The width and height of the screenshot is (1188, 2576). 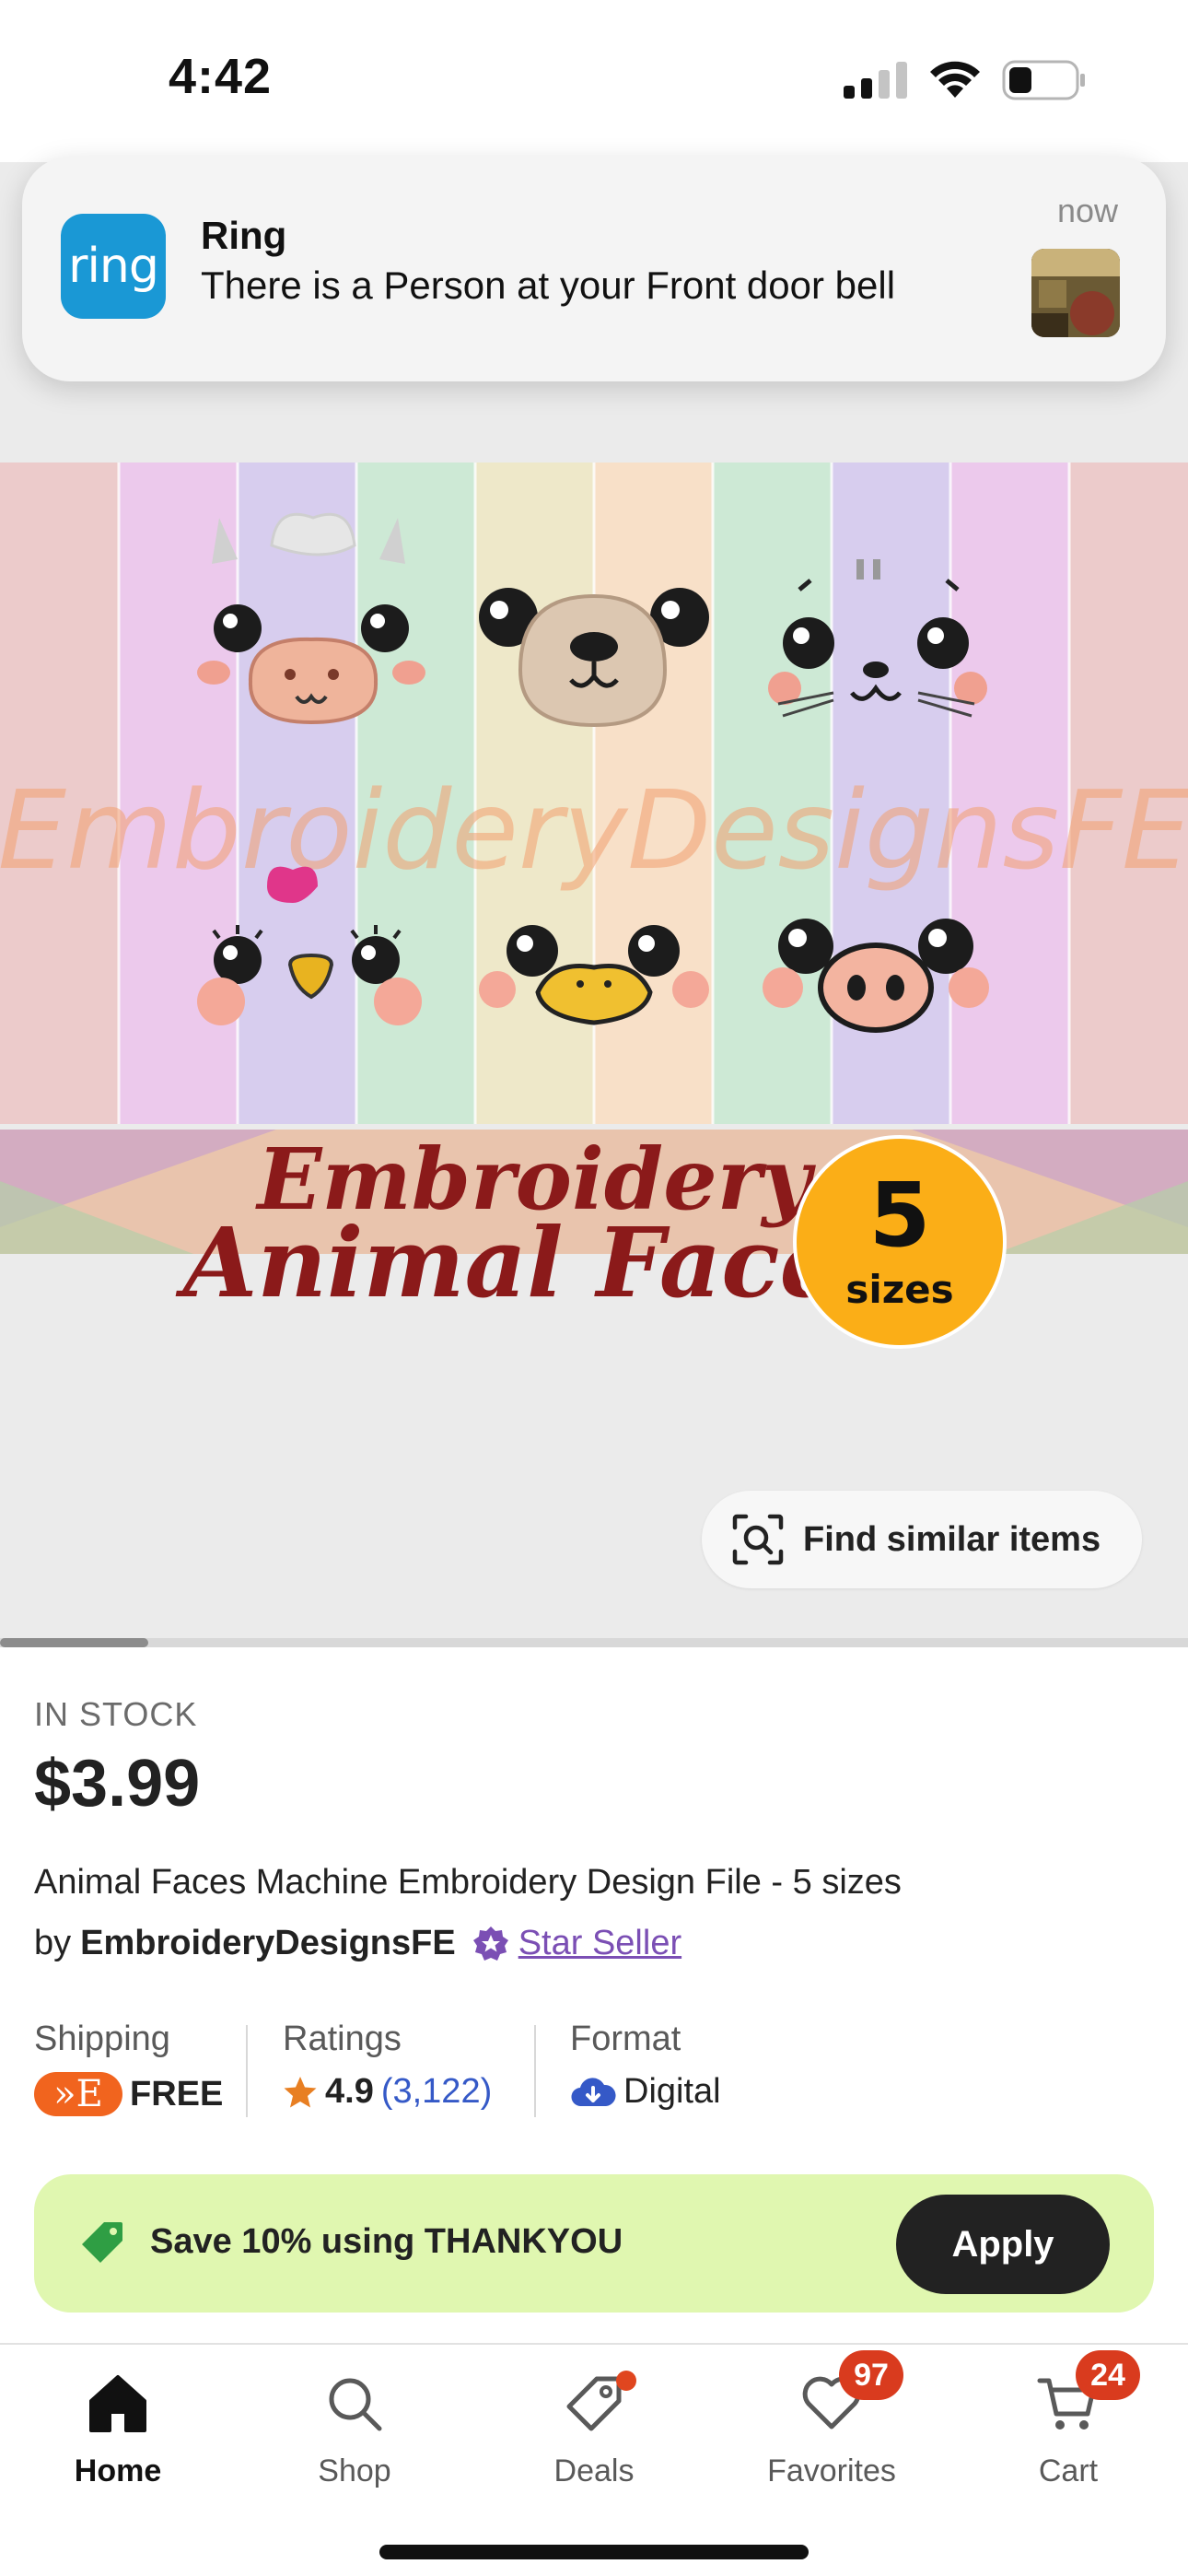 I want to click on tab-cart-label: Cart, so click(x=1068, y=2470).